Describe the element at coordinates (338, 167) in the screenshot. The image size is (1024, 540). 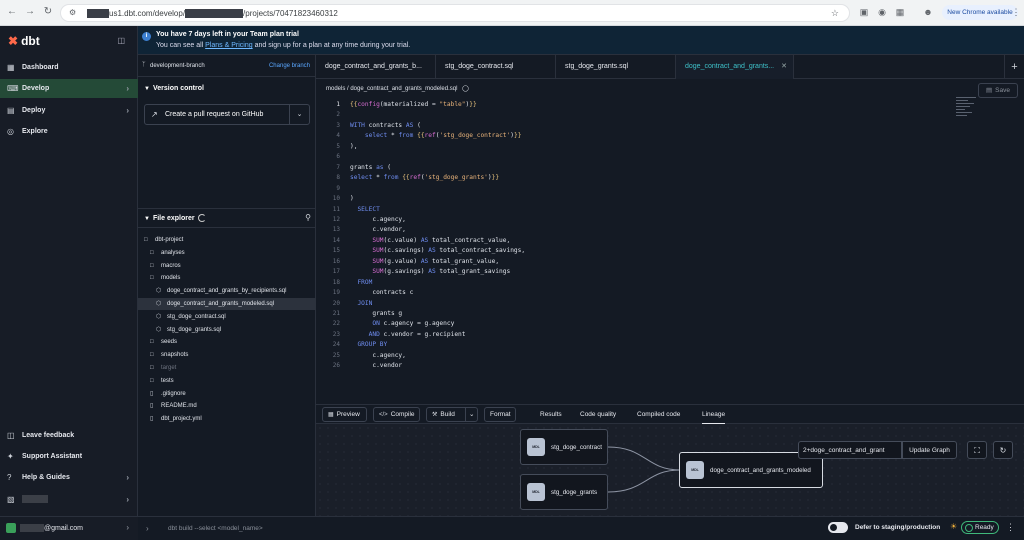
I see `line-number: 7` at that location.